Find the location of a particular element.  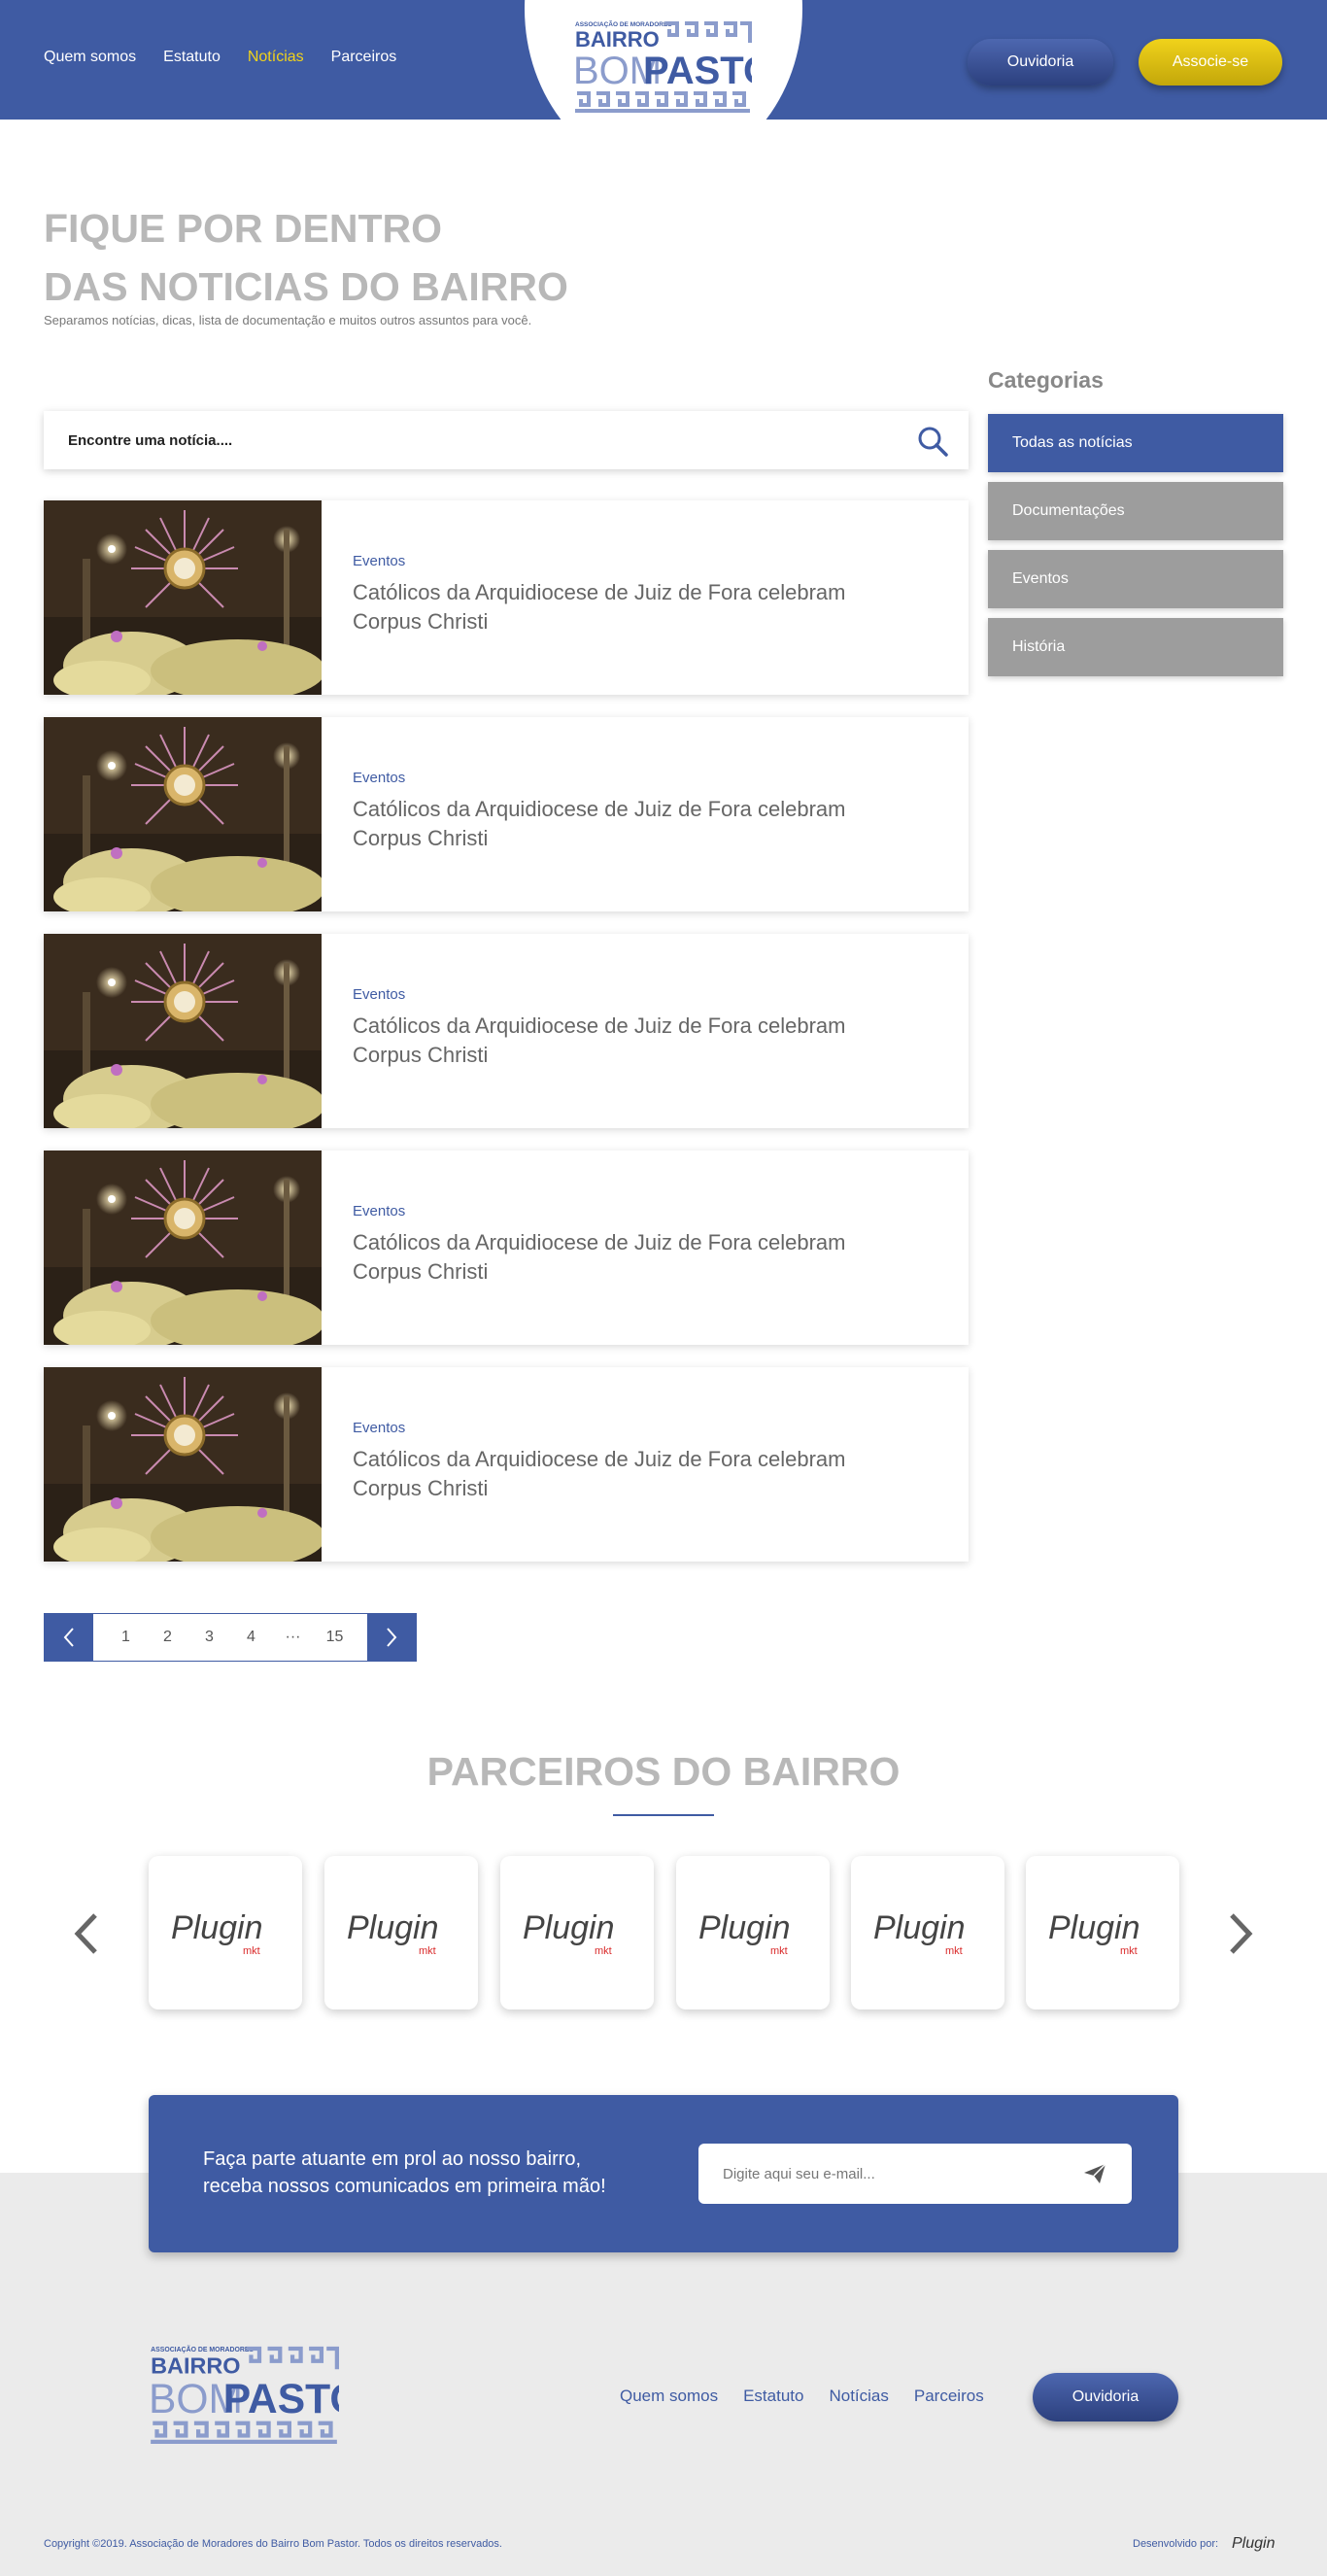

footer-nav: Quem somos Estatuto Notícias Parceiros is located at coordinates (802, 2397).